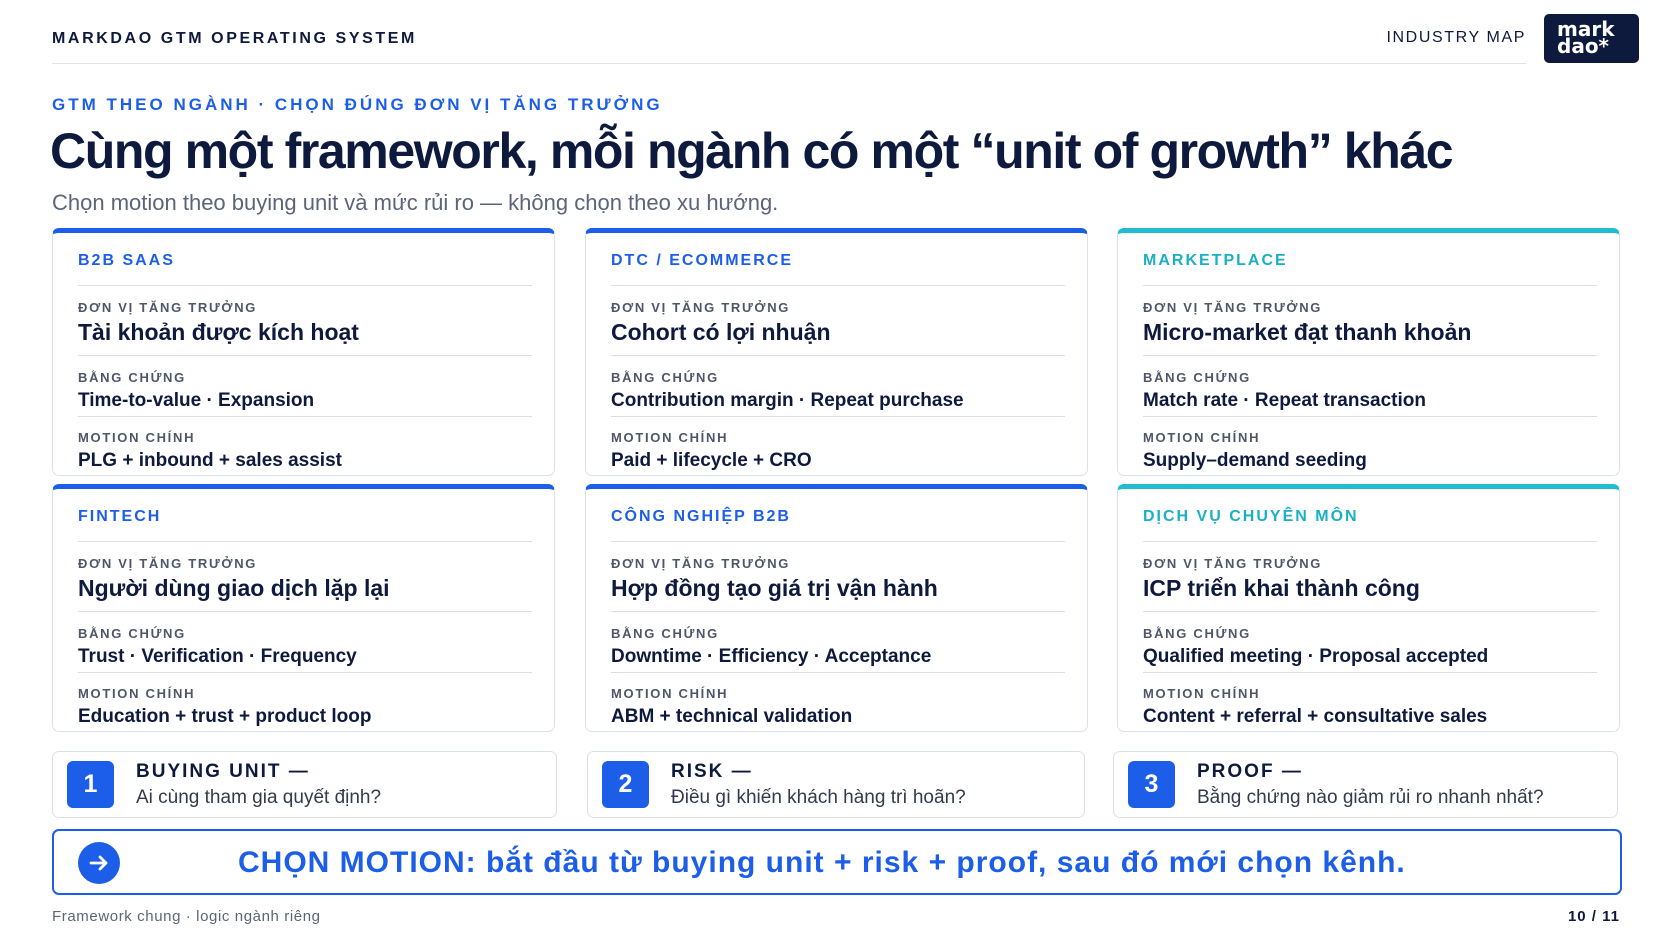 The height and width of the screenshot is (941, 1672). I want to click on step-number-badge: 1, so click(90, 784).